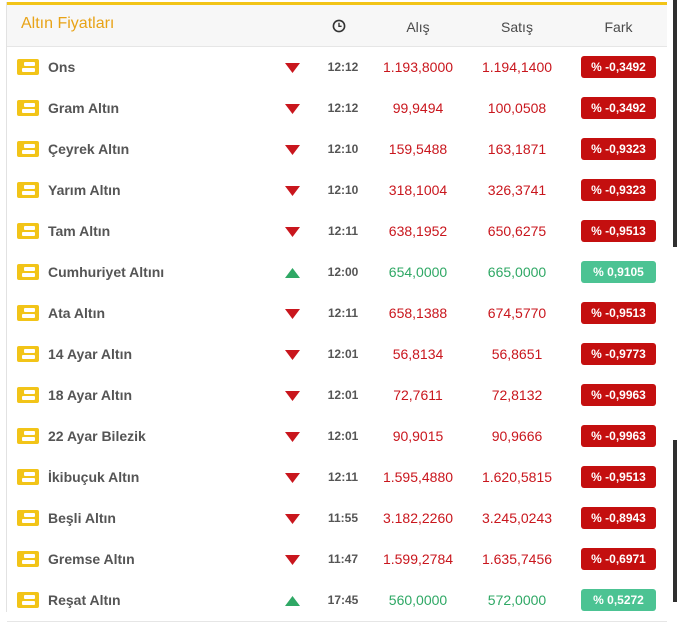  I want to click on buy-price: 318,1004, so click(418, 190).